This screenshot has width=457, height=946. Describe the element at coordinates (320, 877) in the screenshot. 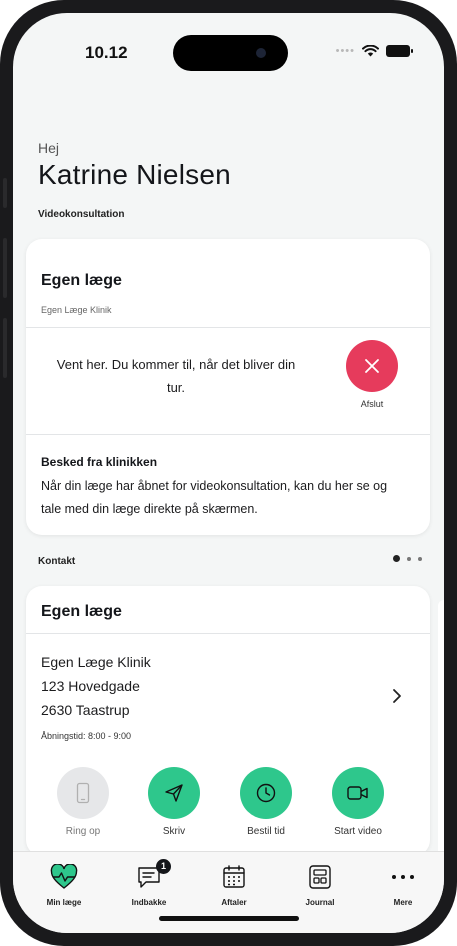

I see `journal-icon` at that location.